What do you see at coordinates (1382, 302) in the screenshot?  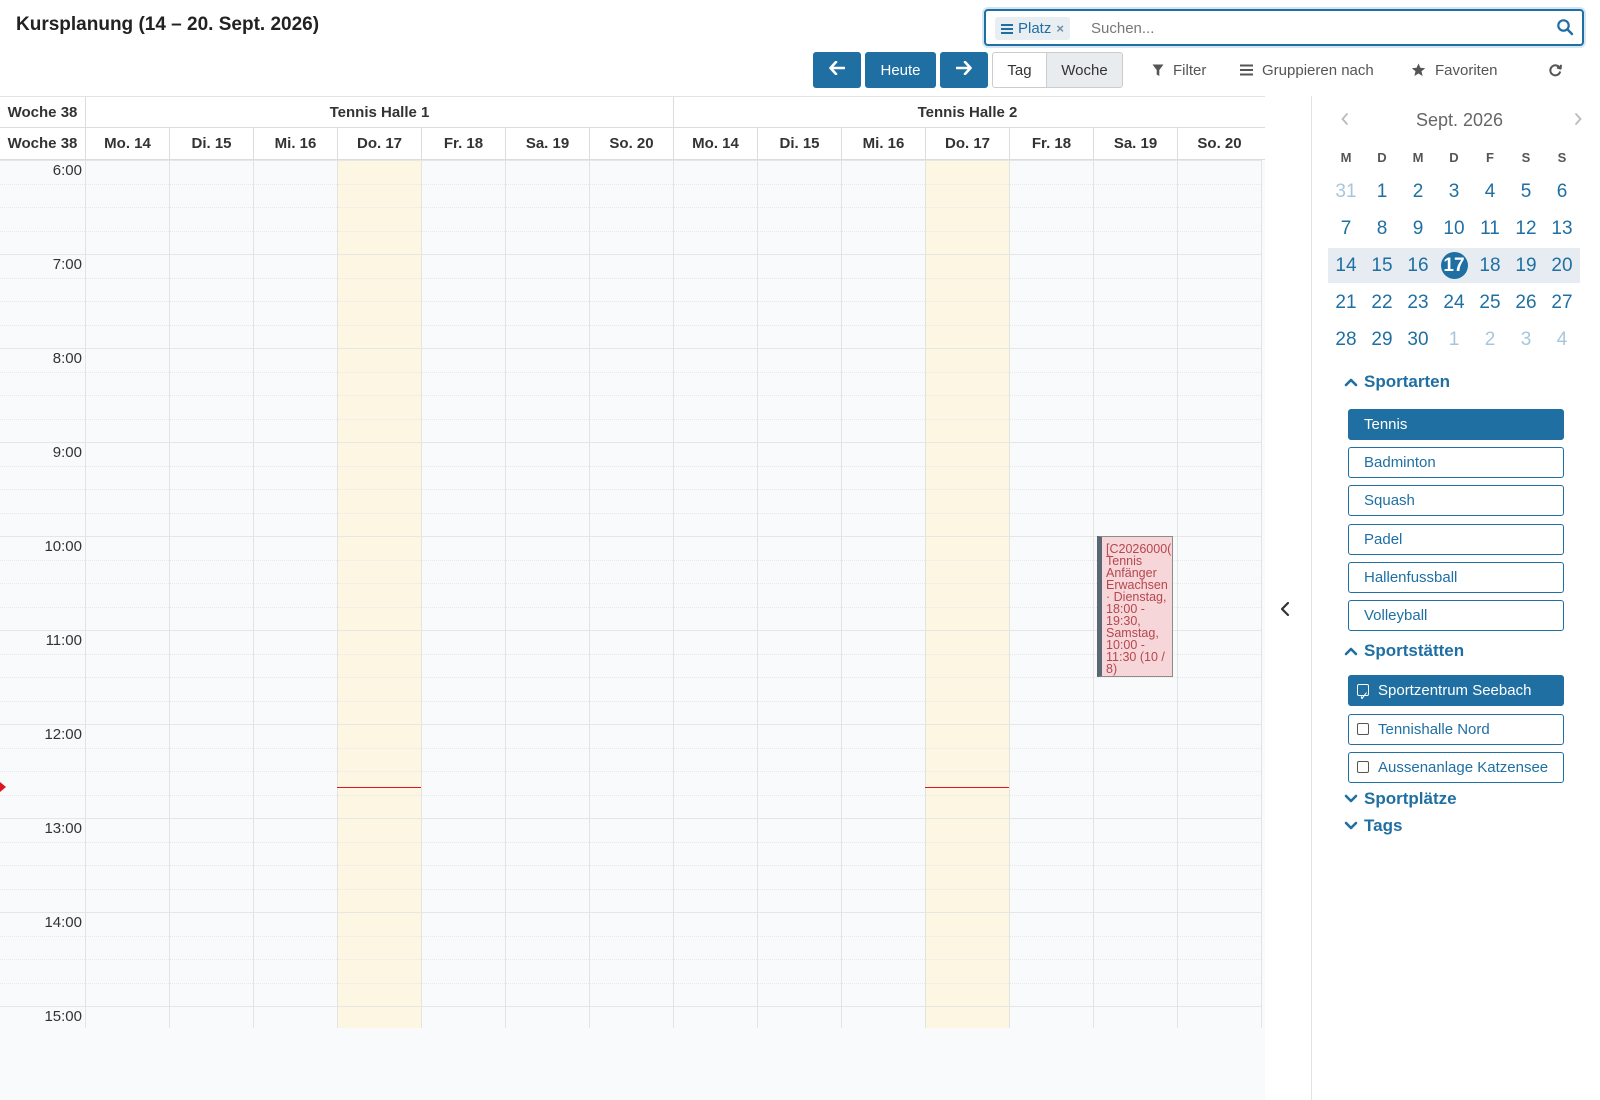 I see `mini-calendar-day: 22` at bounding box center [1382, 302].